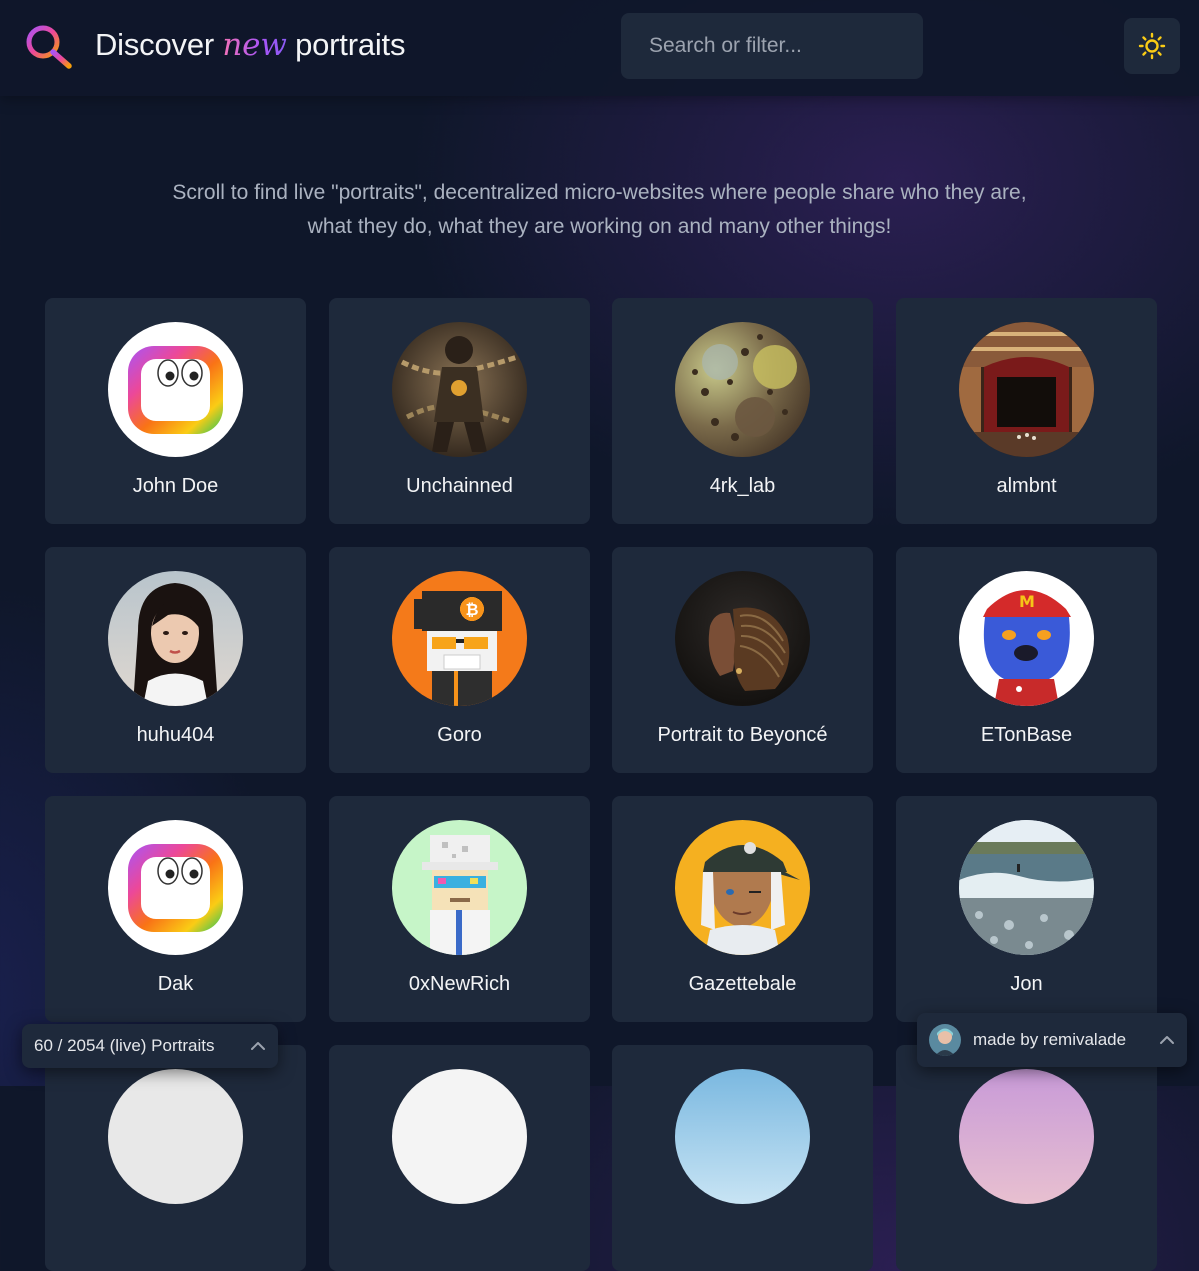 This screenshot has width=1199, height=1271. Describe the element at coordinates (459, 735) in the screenshot. I see `portrait-name: Goro` at that location.